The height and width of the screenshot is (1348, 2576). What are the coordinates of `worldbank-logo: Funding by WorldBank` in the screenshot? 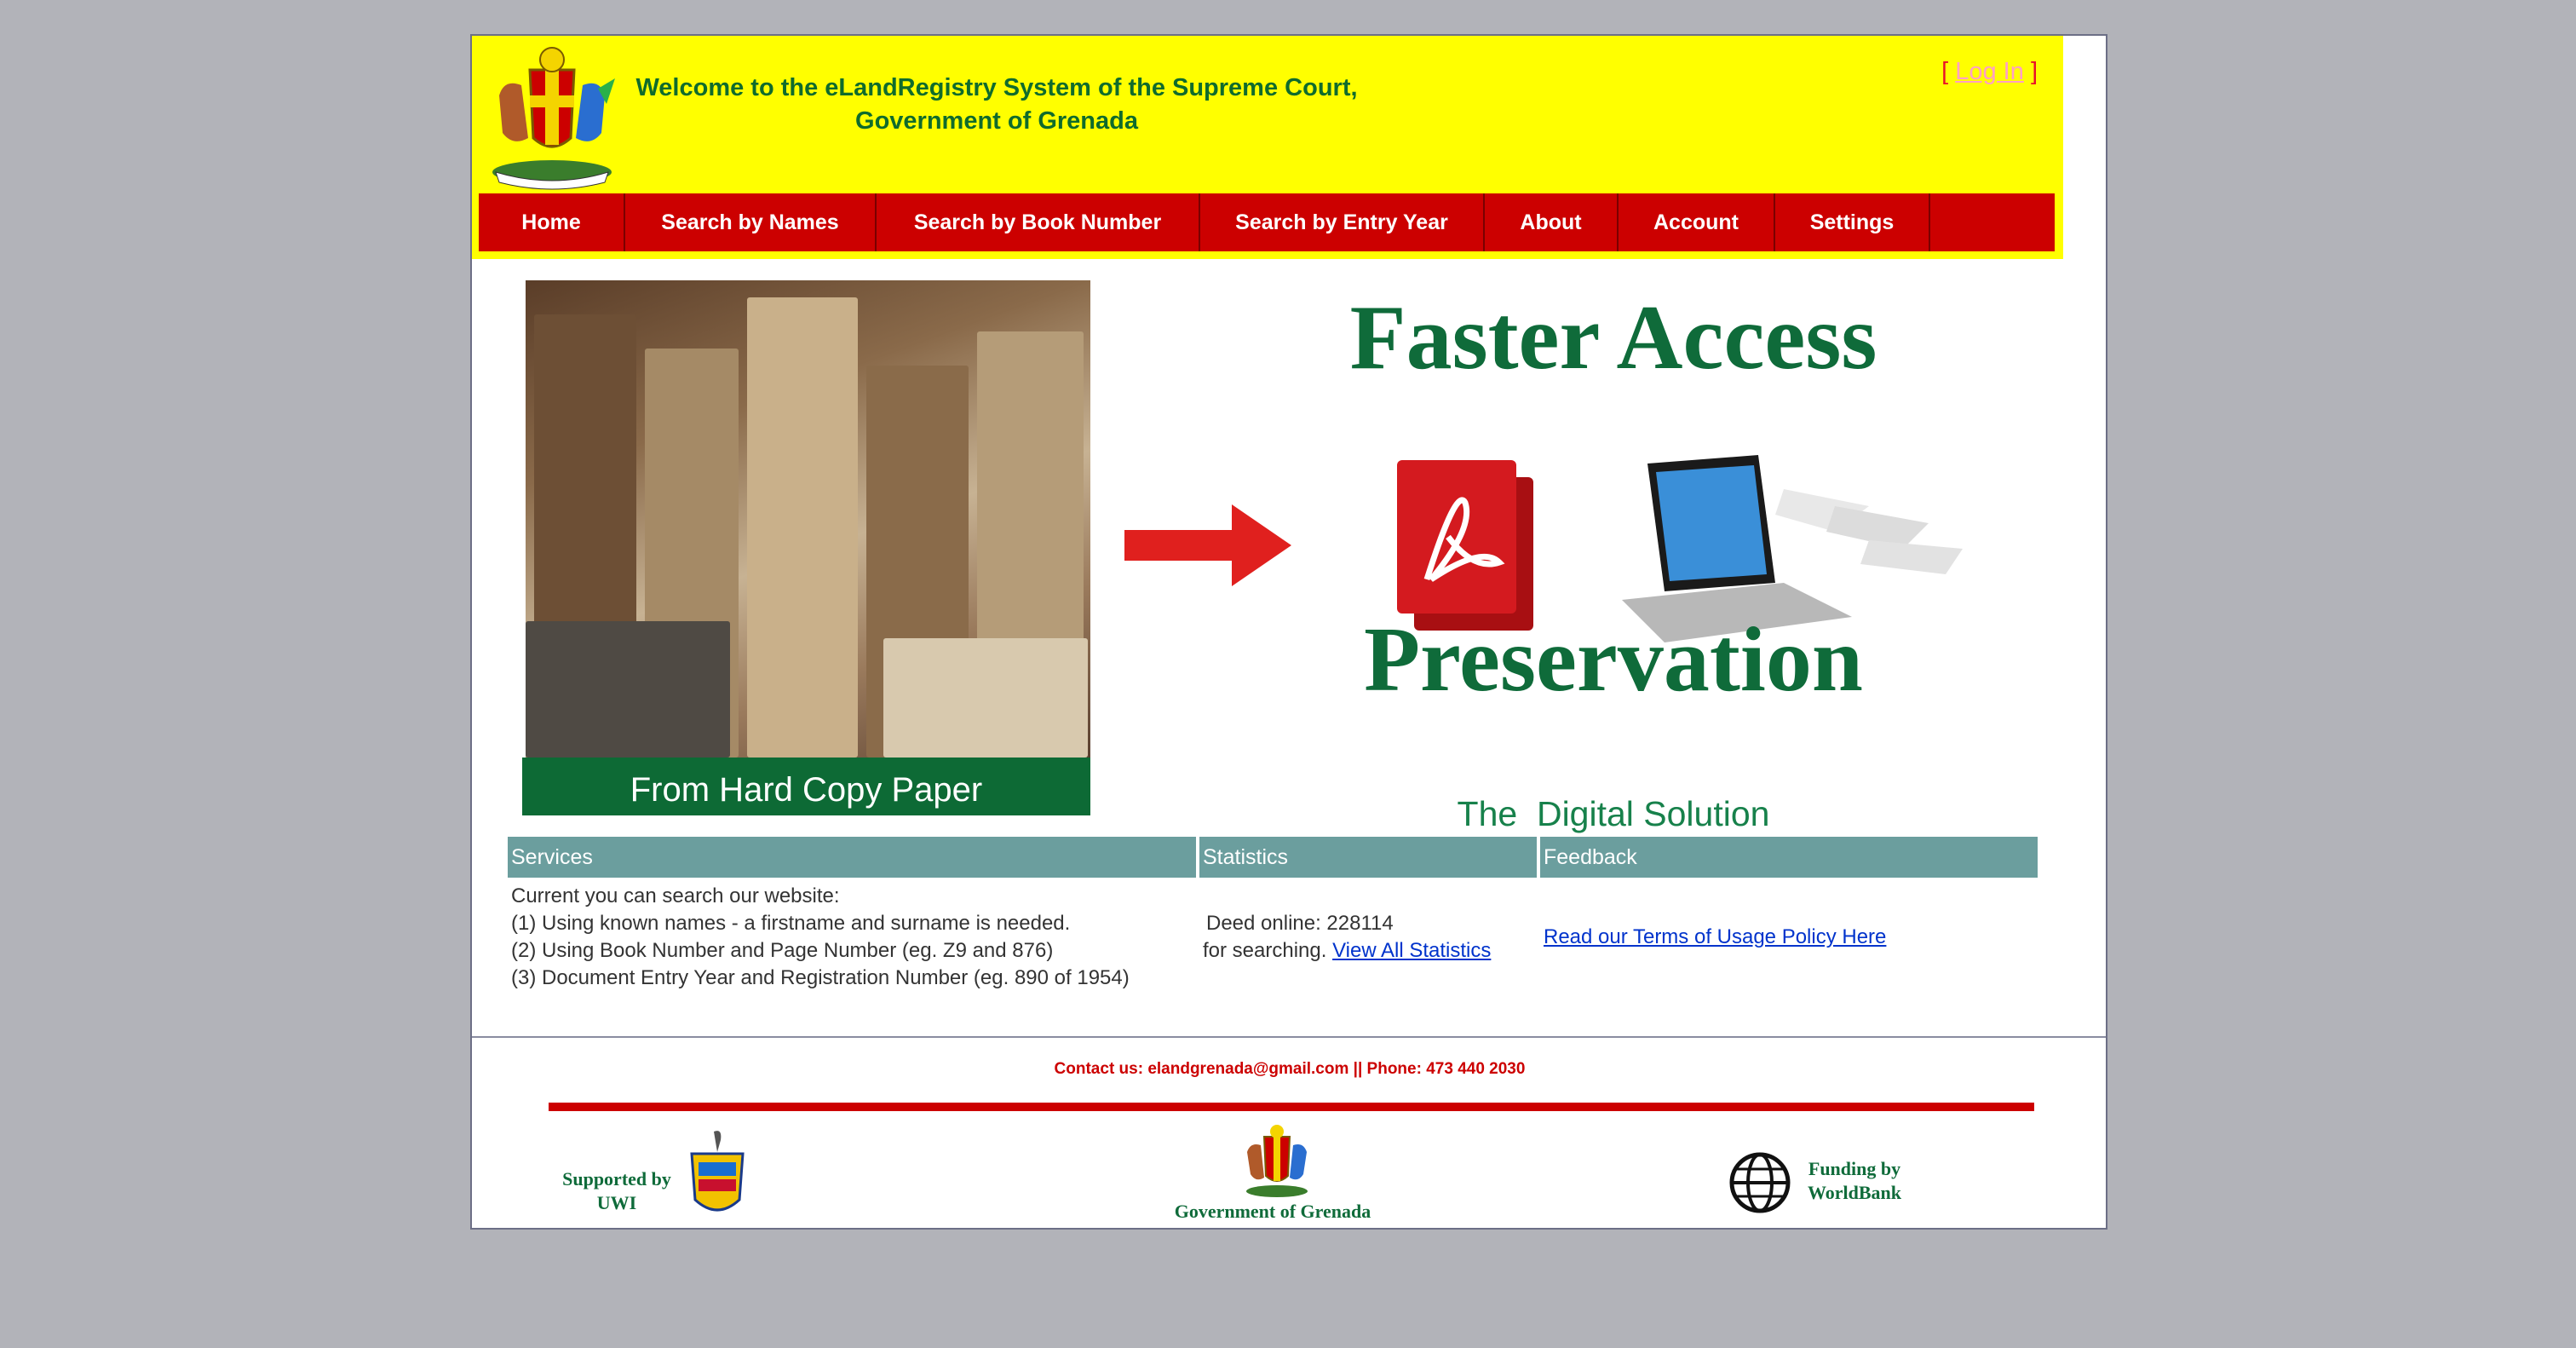 It's located at (1840, 1186).